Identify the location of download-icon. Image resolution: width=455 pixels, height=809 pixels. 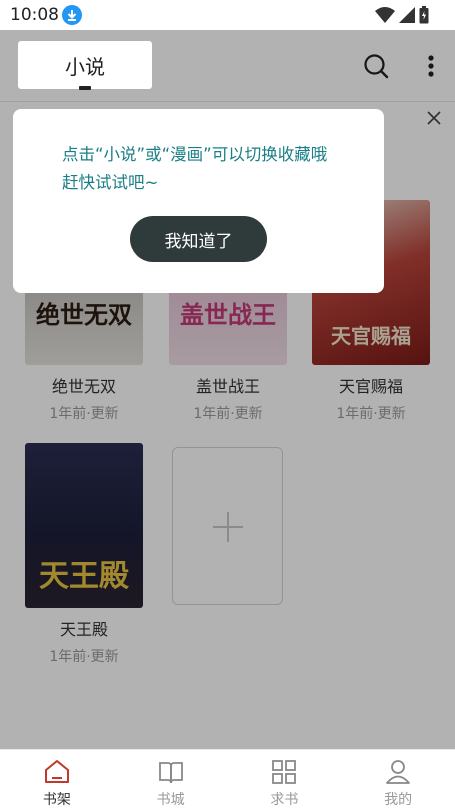
(72, 15).